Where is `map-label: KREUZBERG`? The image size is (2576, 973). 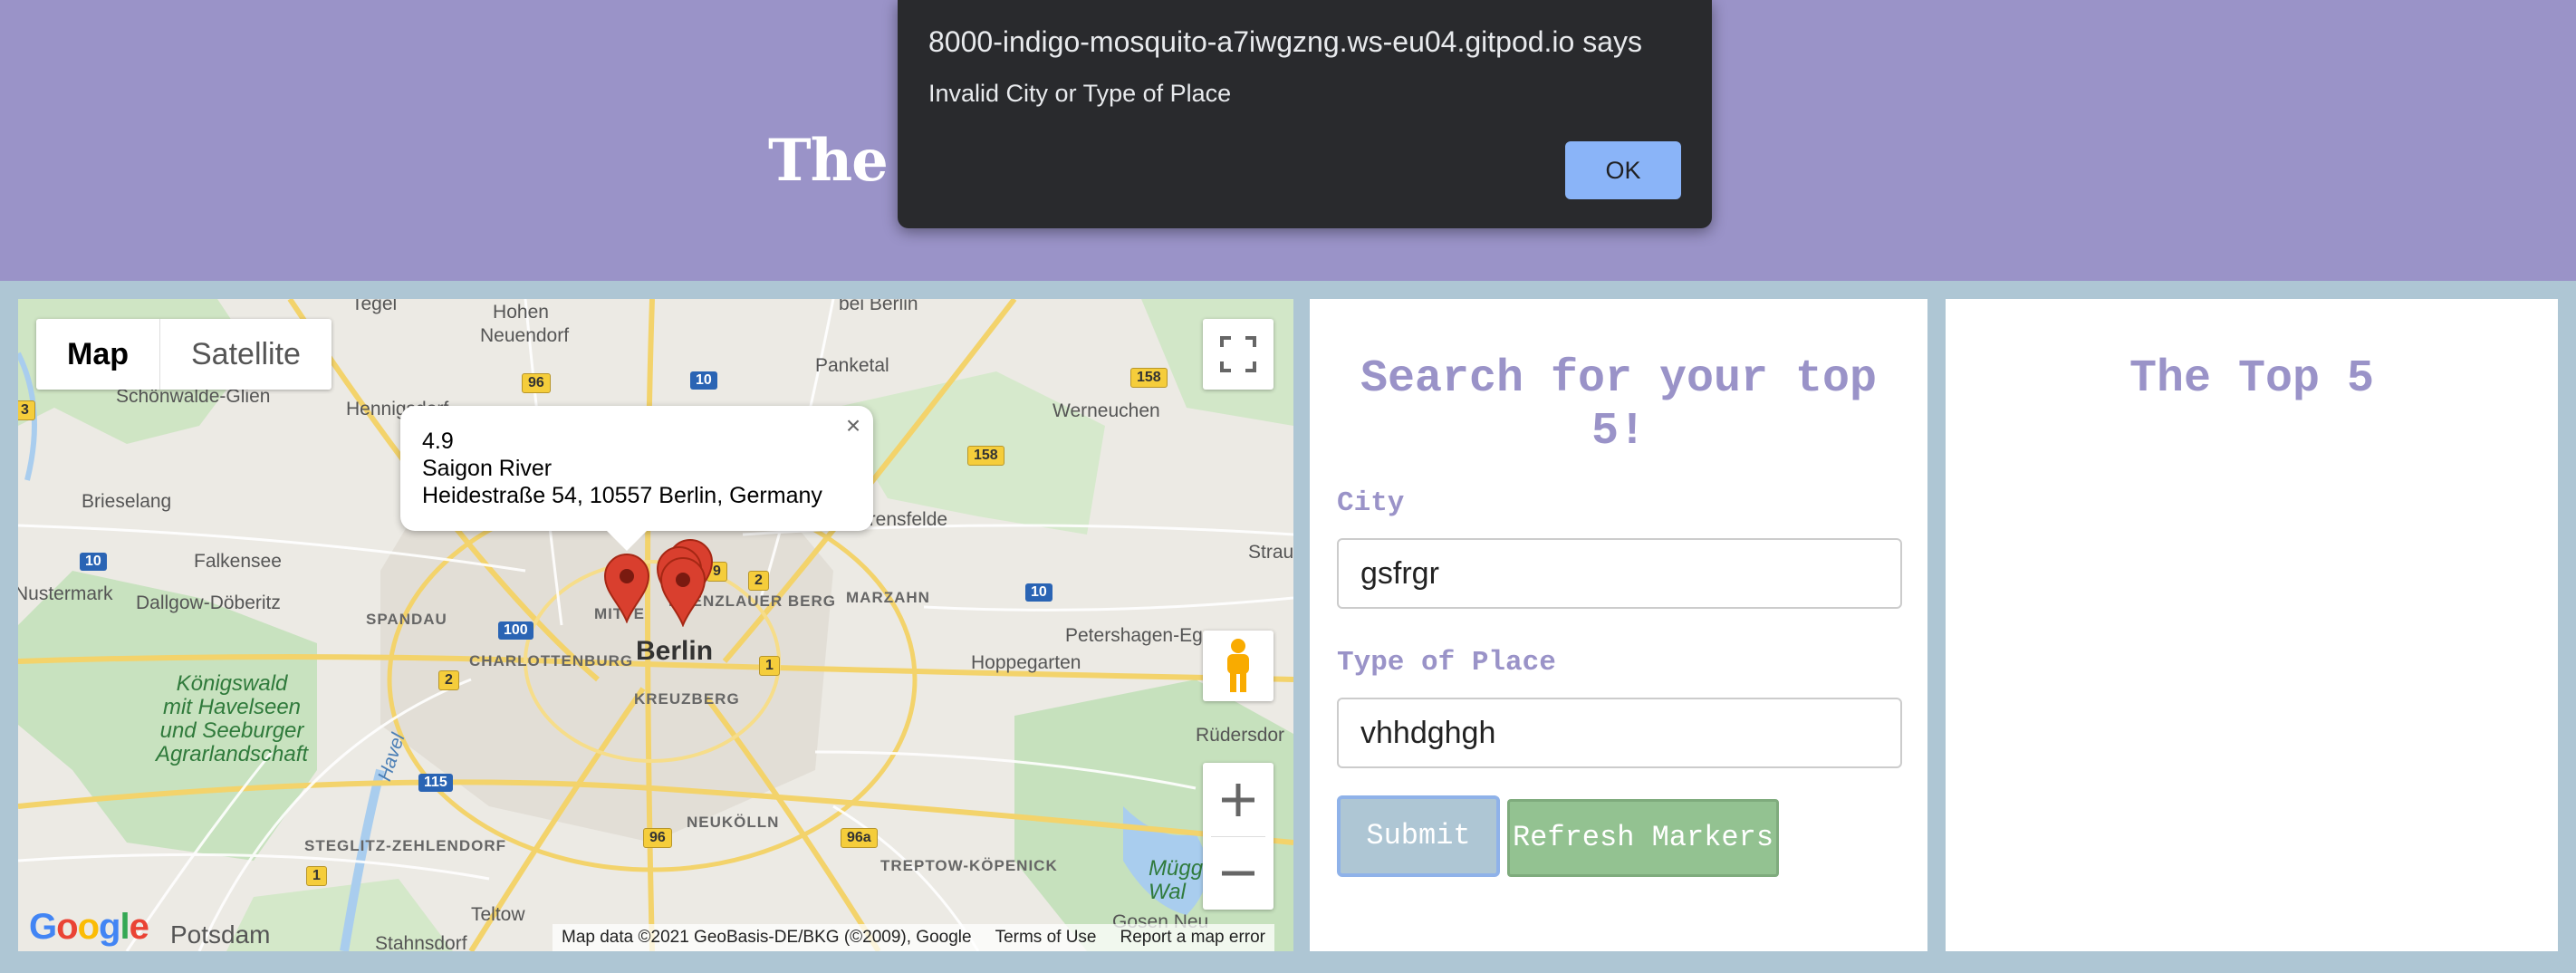
map-label: KREUZBERG is located at coordinates (687, 699).